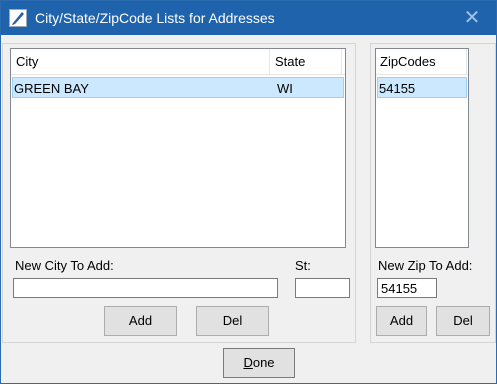  What do you see at coordinates (290, 61) in the screenshot?
I see `column-header-state: State` at bounding box center [290, 61].